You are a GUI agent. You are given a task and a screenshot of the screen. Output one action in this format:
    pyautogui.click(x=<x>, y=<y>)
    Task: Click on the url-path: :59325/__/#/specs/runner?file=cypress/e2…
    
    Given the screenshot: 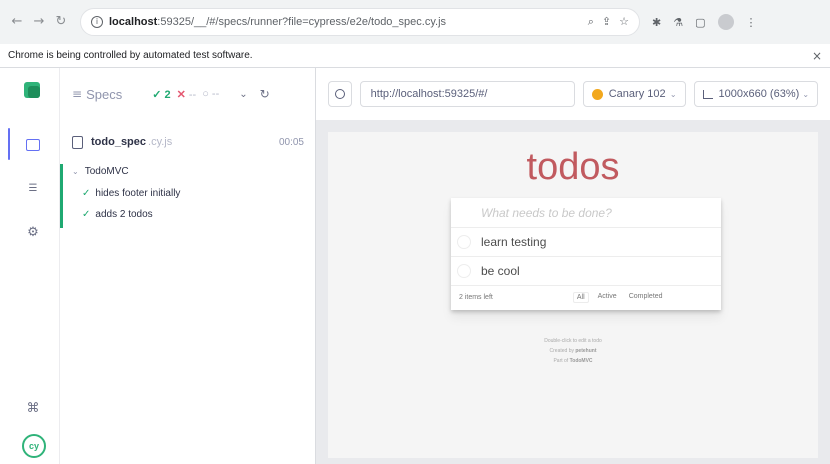 What is the action you would take?
    pyautogui.click(x=302, y=22)
    